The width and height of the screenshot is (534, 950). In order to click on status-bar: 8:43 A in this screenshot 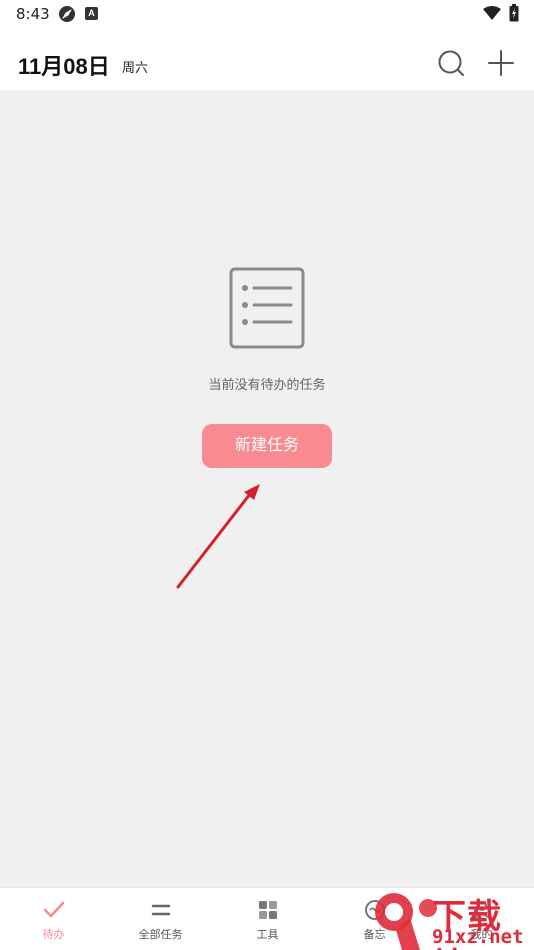, I will do `click(267, 15)`.